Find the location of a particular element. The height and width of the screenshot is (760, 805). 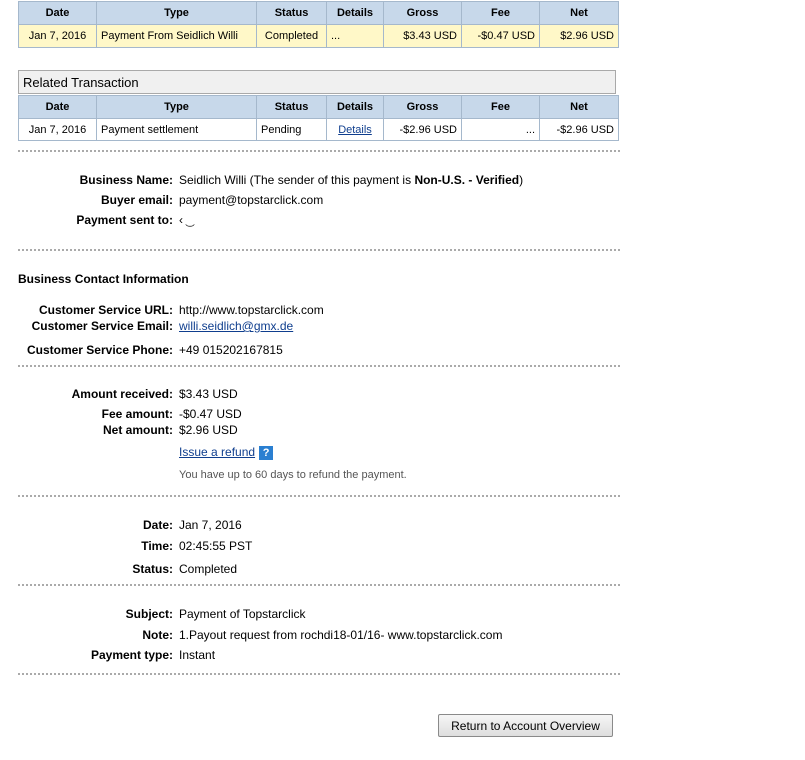

payment-type-label: Payment type: is located at coordinates (131, 655).